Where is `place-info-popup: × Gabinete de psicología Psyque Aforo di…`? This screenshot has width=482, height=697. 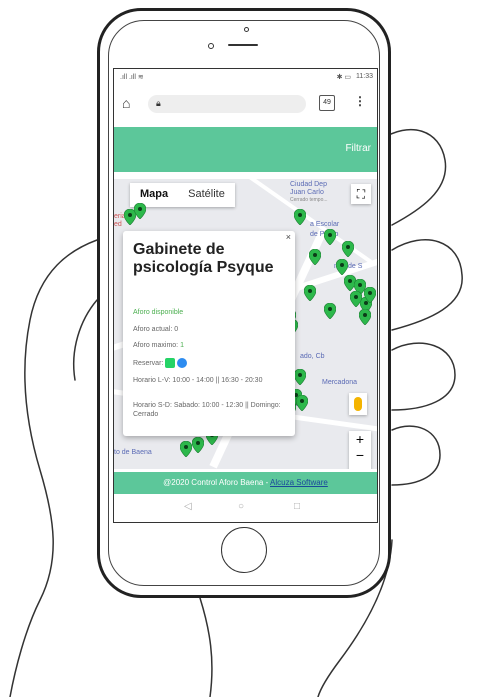 place-info-popup: × Gabinete de psicología Psyque Aforo di… is located at coordinates (209, 333).